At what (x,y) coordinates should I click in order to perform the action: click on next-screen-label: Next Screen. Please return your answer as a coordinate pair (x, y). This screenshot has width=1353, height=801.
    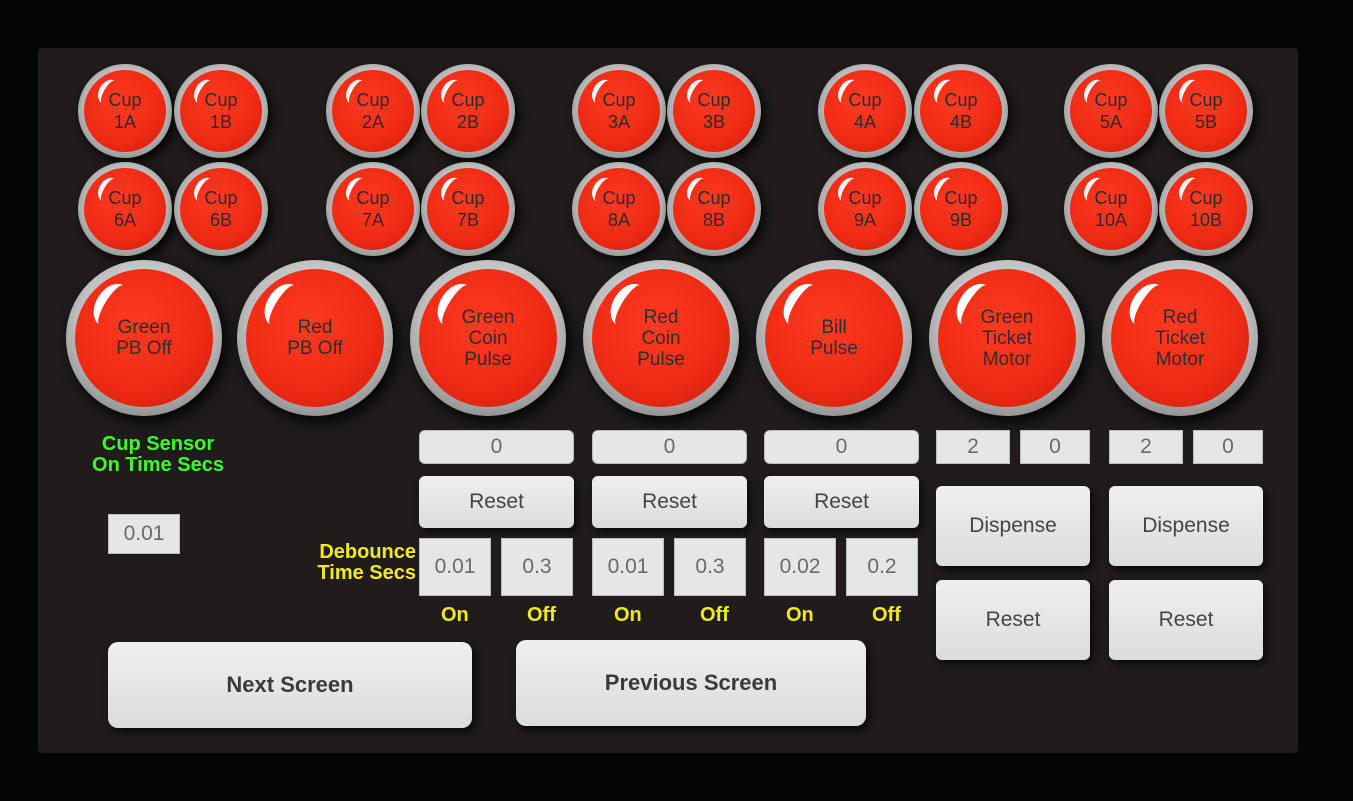
    Looking at the image, I should click on (290, 684).